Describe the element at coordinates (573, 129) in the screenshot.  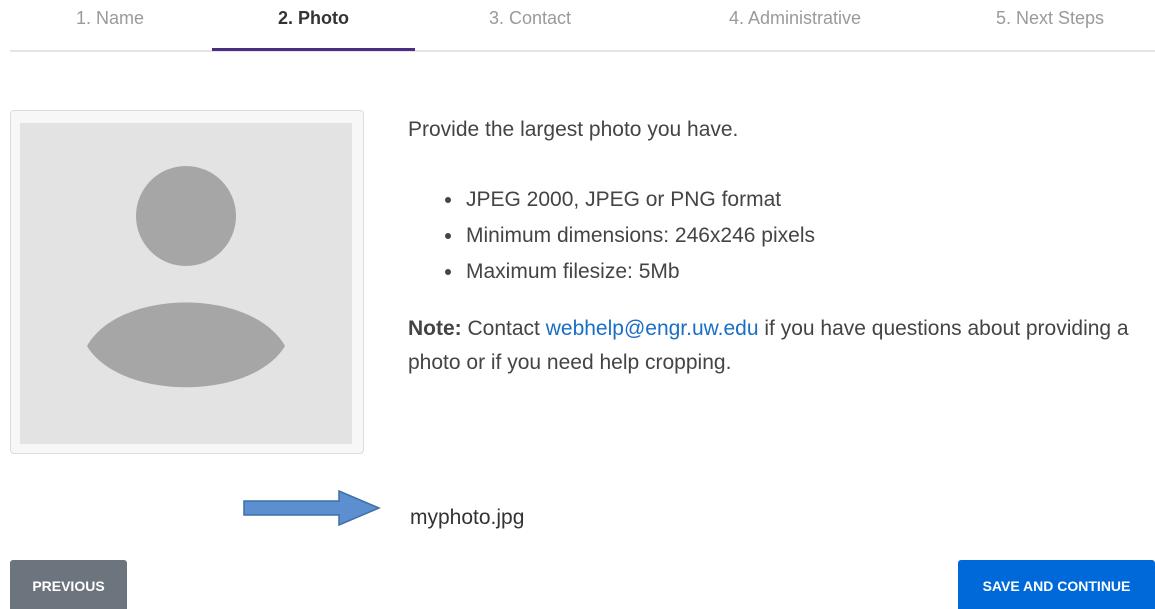
I see `intro-text: Provide the largest photo you have.` at that location.